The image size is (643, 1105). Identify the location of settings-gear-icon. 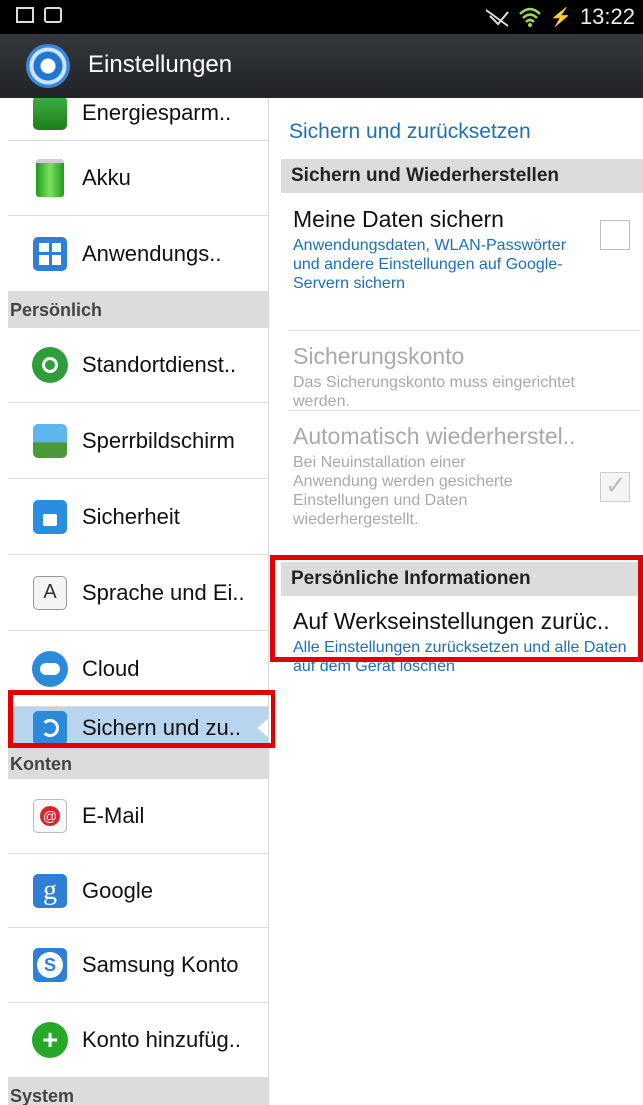
(48, 66).